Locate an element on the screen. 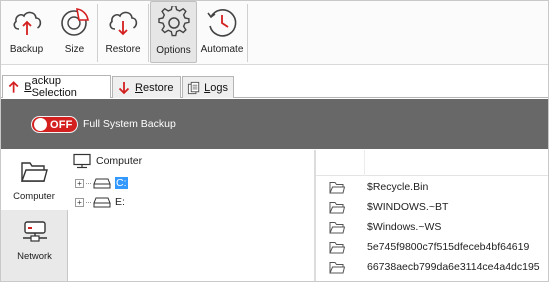 This screenshot has width=549, height=282. tree-node-computer: Computer is located at coordinates (107, 161).